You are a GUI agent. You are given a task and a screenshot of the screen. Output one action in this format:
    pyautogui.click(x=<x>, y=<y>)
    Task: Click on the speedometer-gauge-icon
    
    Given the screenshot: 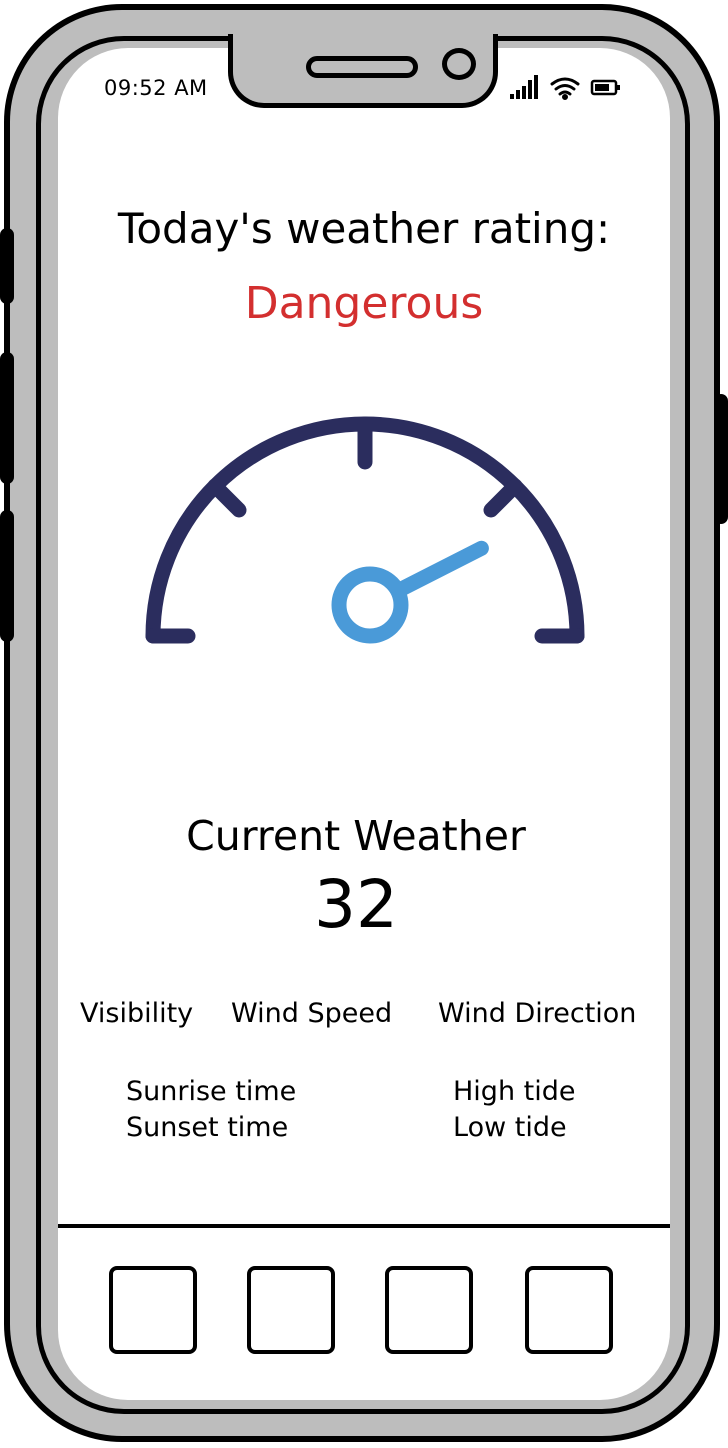 What is the action you would take?
    pyautogui.click(x=365, y=530)
    